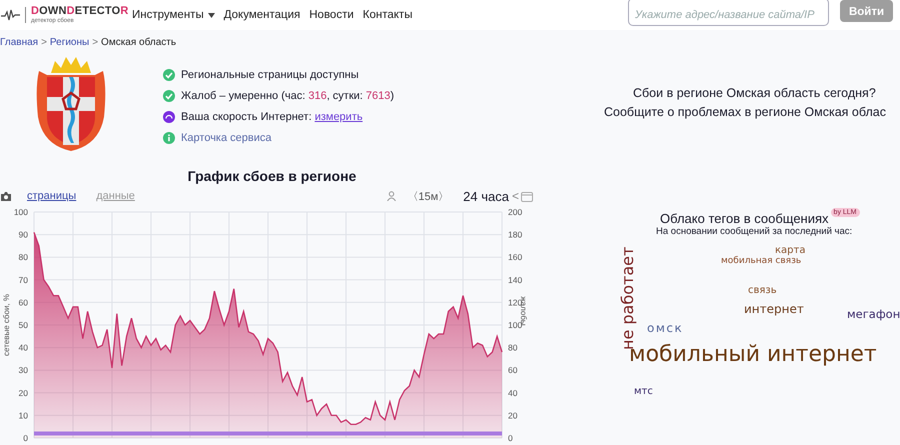 This screenshot has width=900, height=445. What do you see at coordinates (754, 232) in the screenshot?
I see `cloud-subtitle: На основании сообщений за последний час:` at bounding box center [754, 232].